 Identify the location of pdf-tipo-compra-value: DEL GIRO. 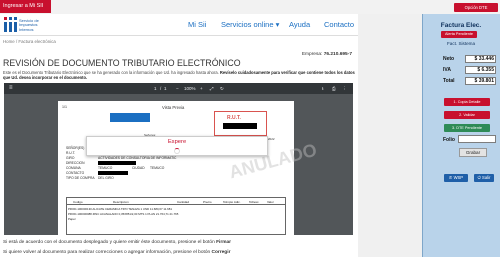
(106, 178).